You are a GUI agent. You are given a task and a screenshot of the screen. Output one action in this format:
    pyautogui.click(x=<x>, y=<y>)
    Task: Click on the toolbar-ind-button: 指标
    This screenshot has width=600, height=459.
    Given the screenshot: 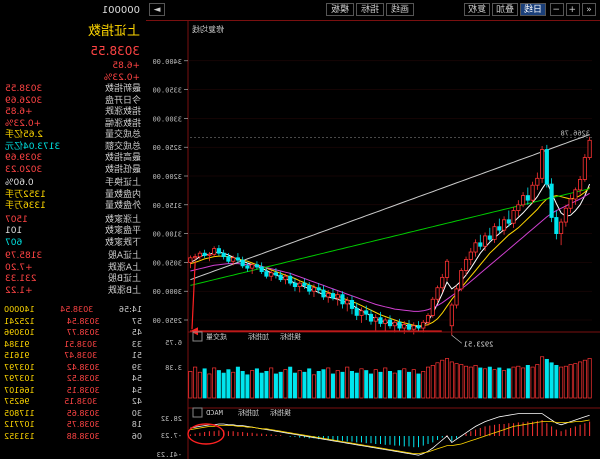 What is the action you would take?
    pyautogui.click(x=370, y=9)
    